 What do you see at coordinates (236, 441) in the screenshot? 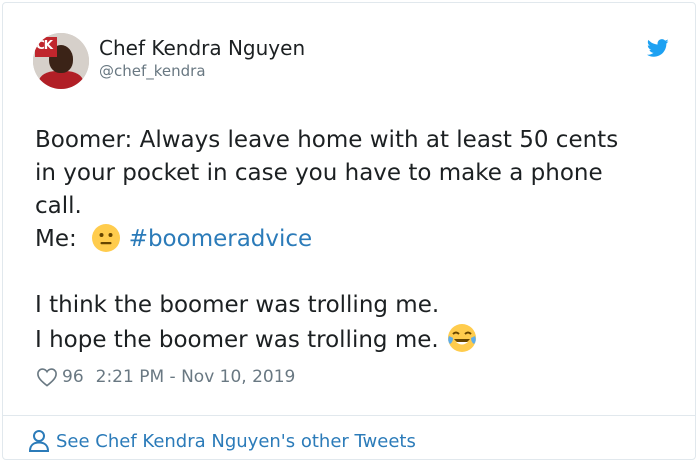
I see `other-tweets-link-label: See Chef Kendra Nguyen's other Tweets` at bounding box center [236, 441].